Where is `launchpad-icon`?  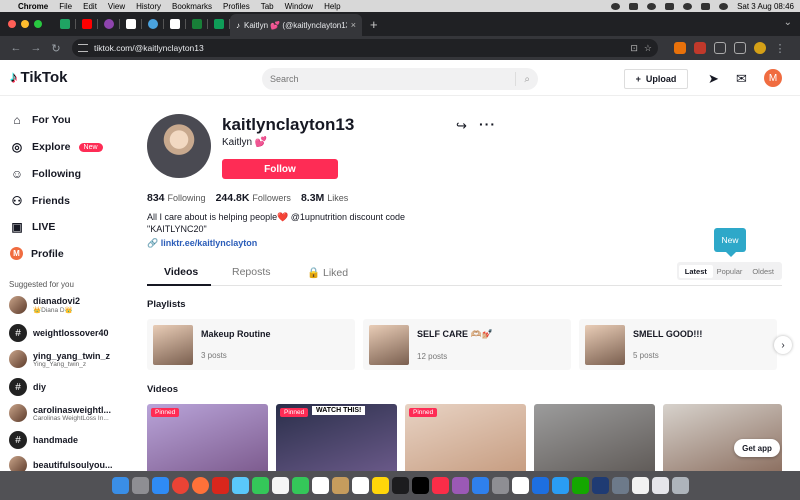 launchpad-icon is located at coordinates (140, 485).